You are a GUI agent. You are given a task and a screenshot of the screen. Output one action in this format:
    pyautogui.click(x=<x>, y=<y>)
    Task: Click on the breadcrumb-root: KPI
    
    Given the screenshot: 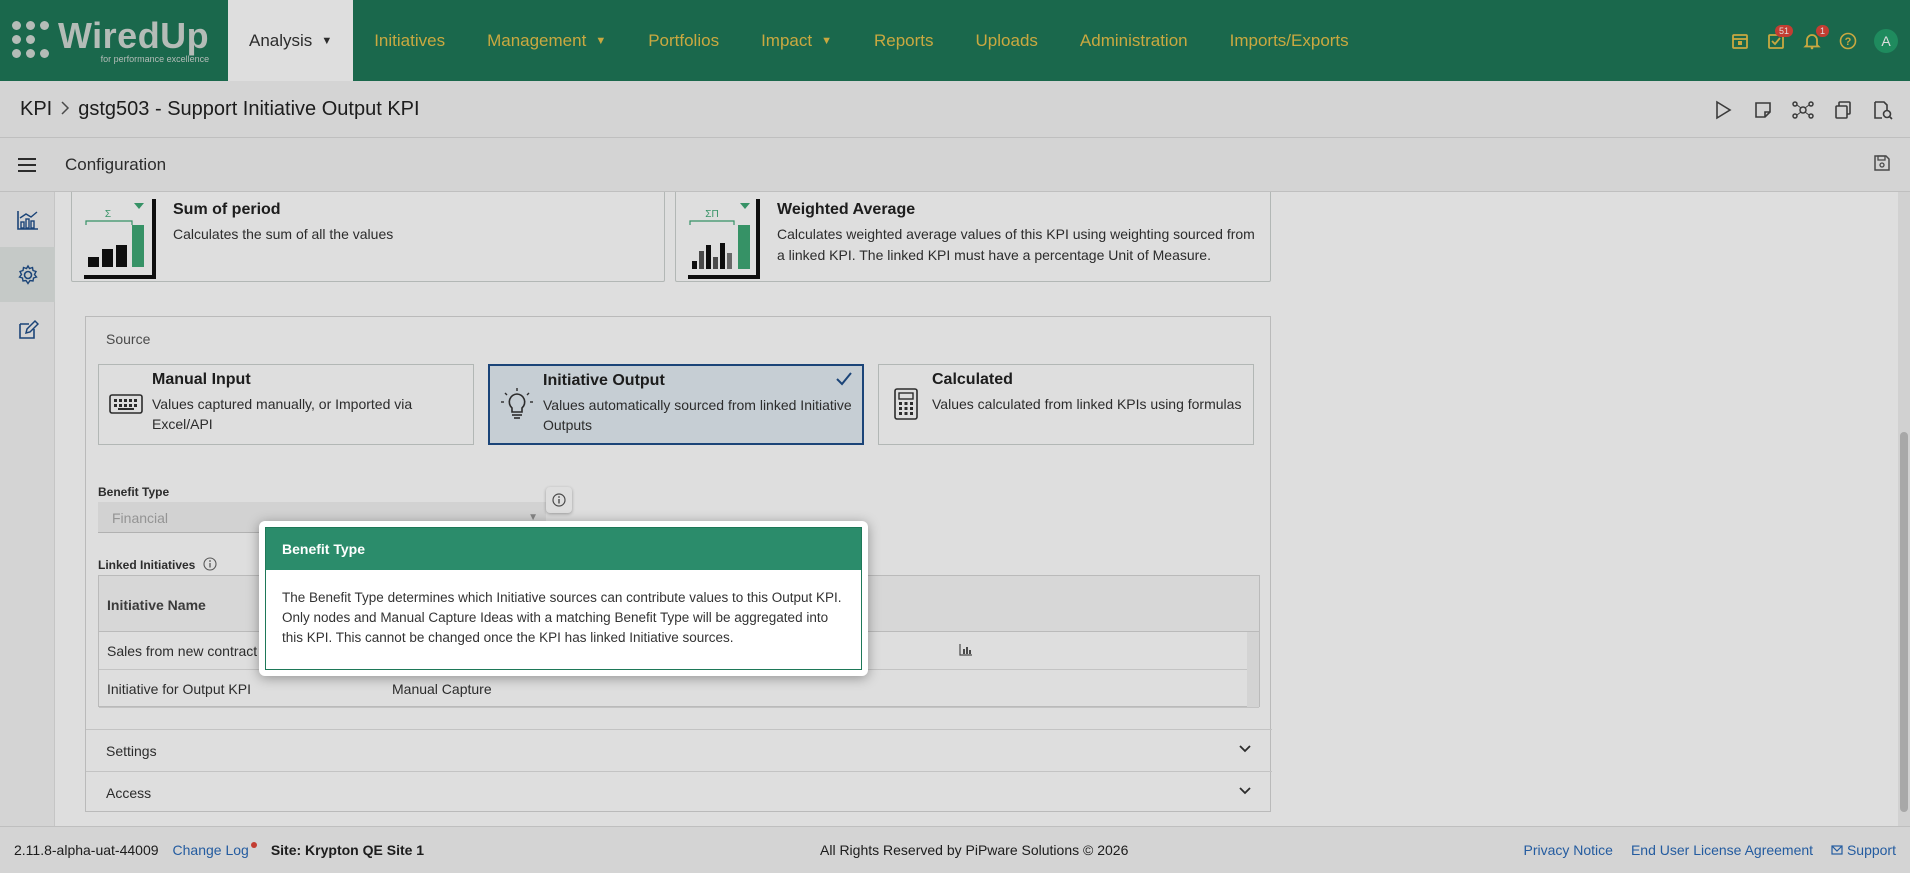 What is the action you would take?
    pyautogui.click(x=36, y=109)
    